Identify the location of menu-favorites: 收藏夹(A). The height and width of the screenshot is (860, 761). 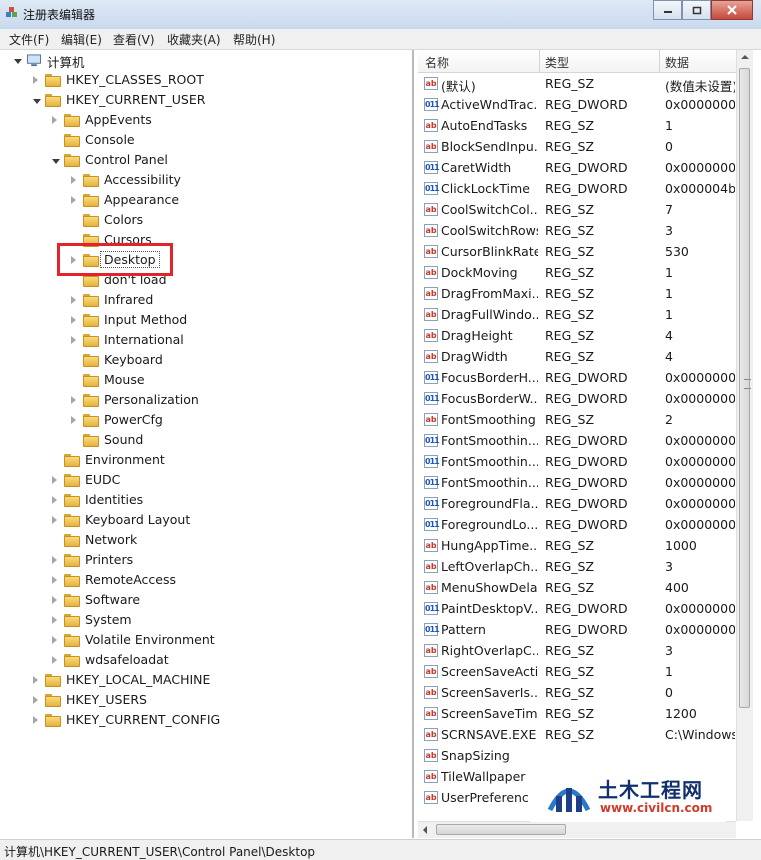
(194, 39).